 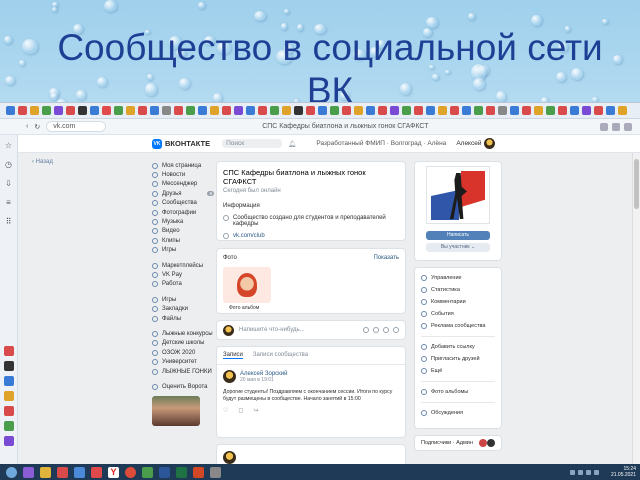 I want to click on group-site-link: vk.com/club, so click(x=311, y=236).